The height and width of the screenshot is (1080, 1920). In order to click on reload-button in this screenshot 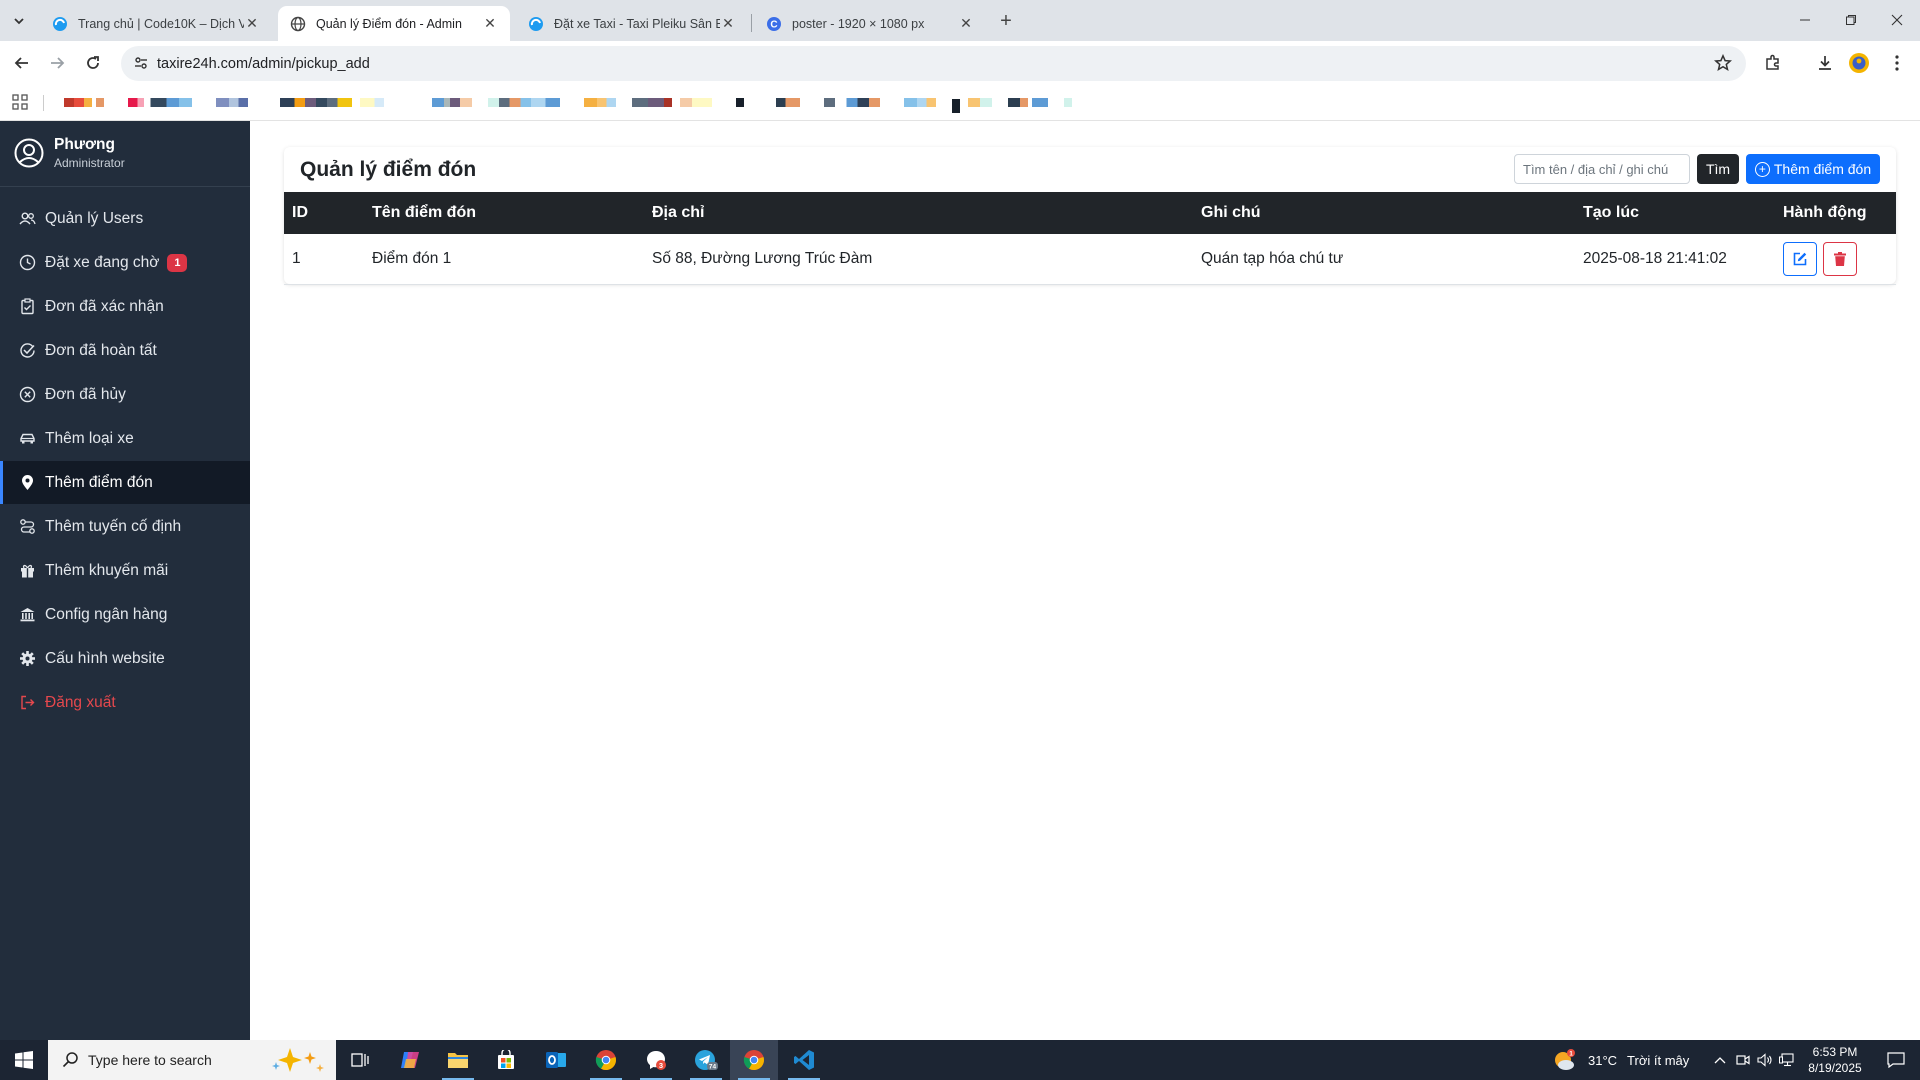, I will do `click(93, 63)`.